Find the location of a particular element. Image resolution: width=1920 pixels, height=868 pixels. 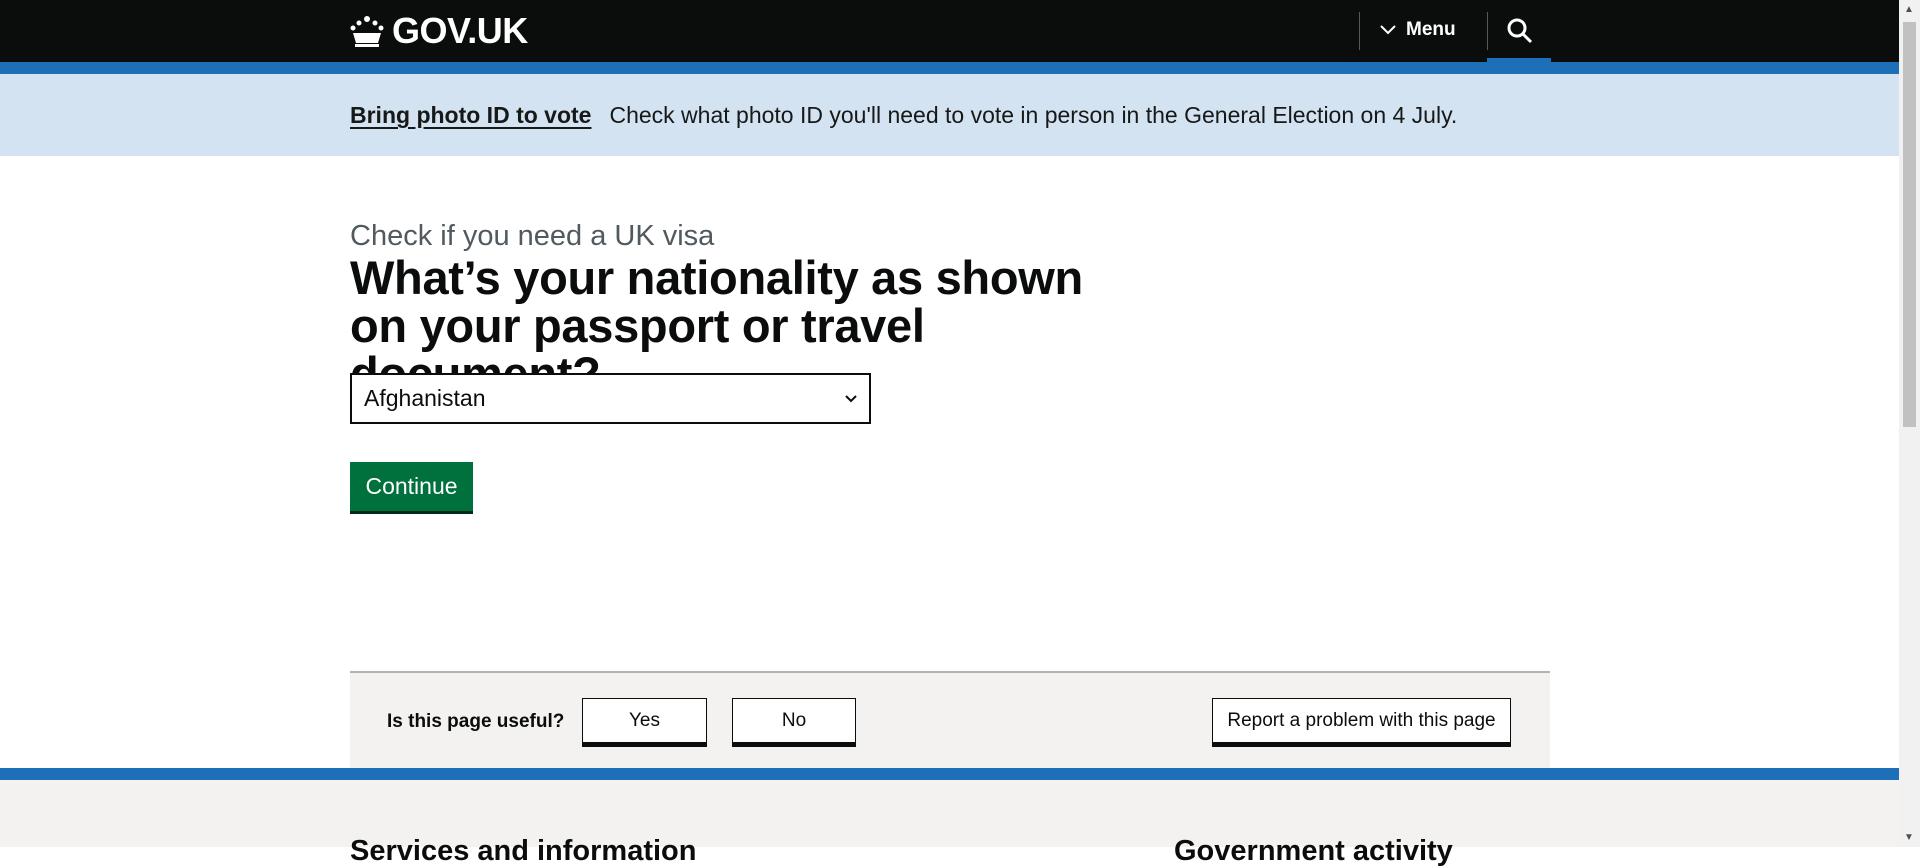

scrollbar: ▲ ▼ is located at coordinates (1909, 423).